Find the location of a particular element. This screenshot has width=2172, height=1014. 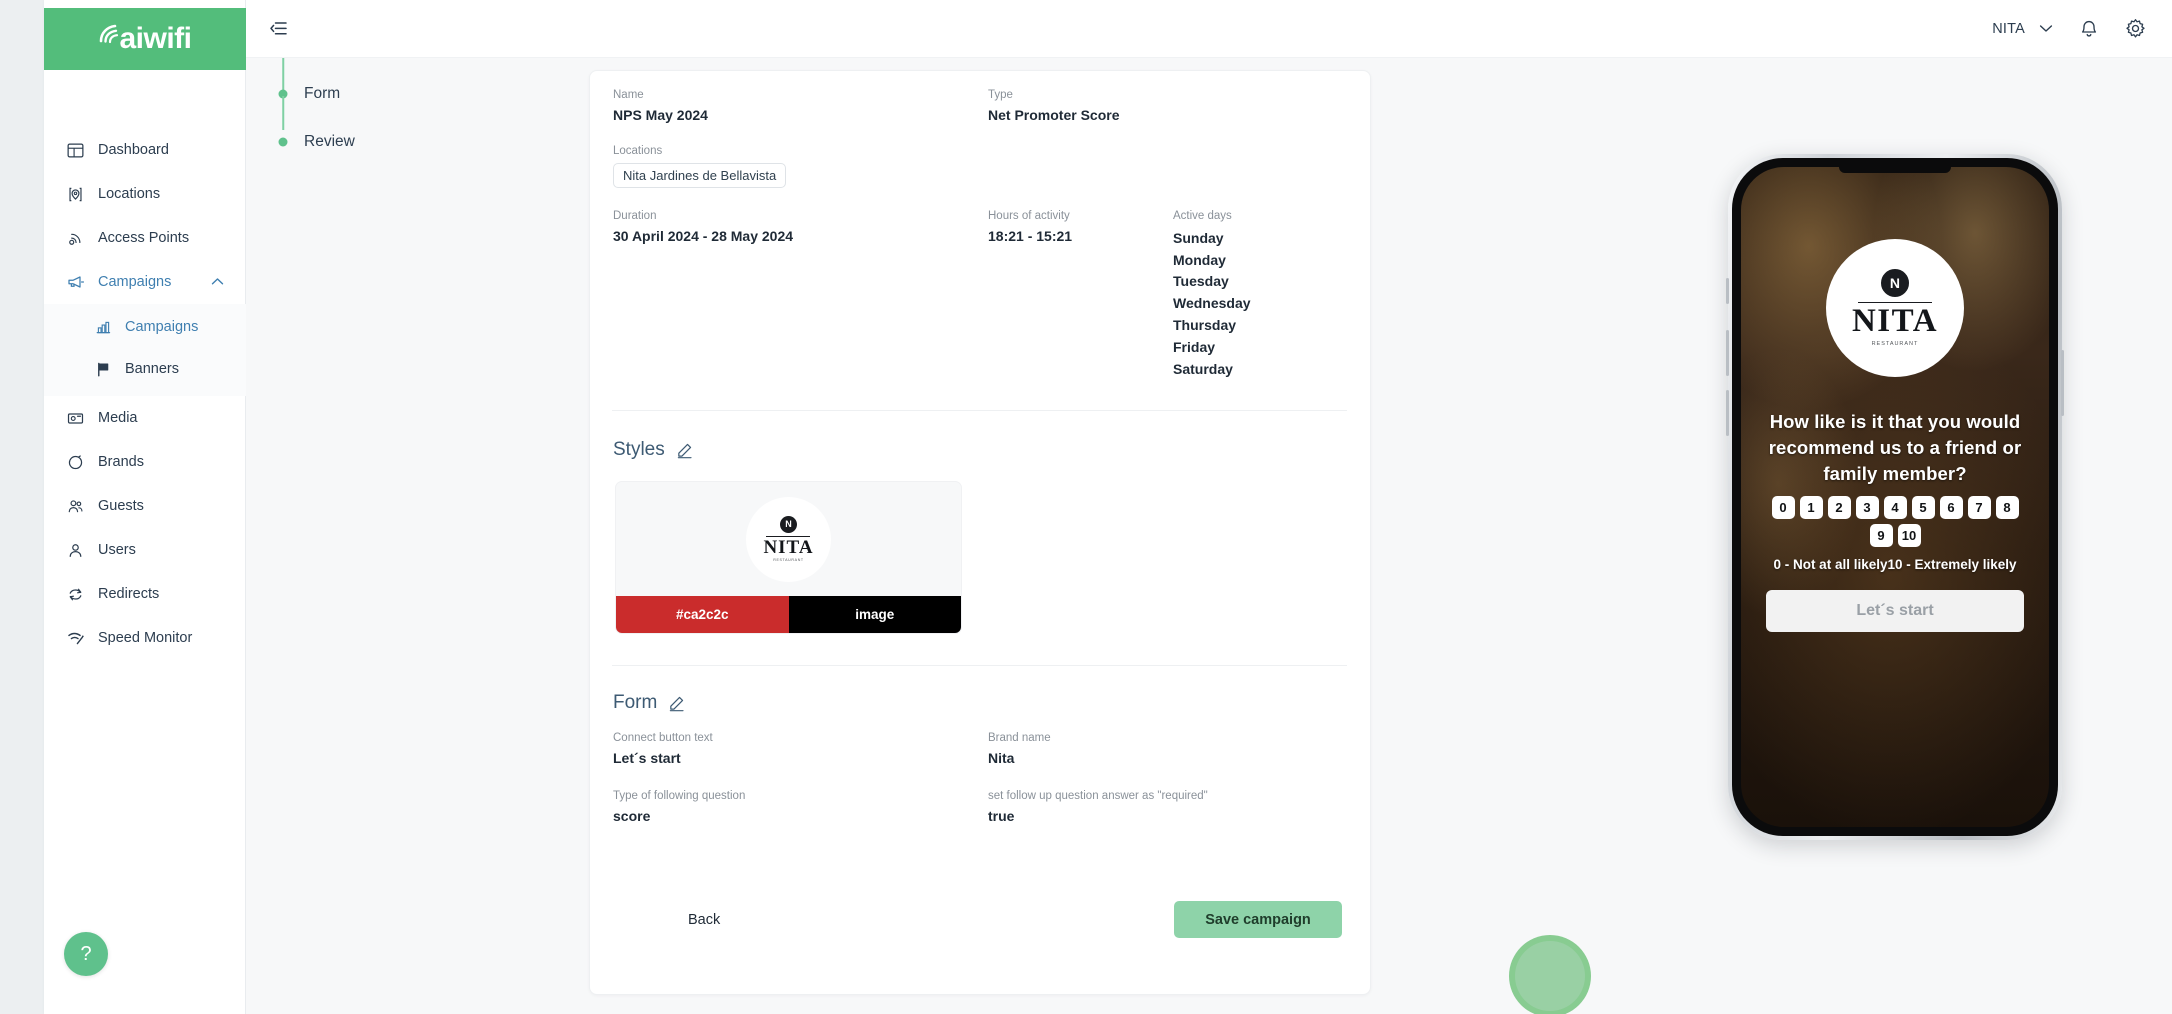

sidebar-subitem-campaigns: Campaigns is located at coordinates (145, 327).